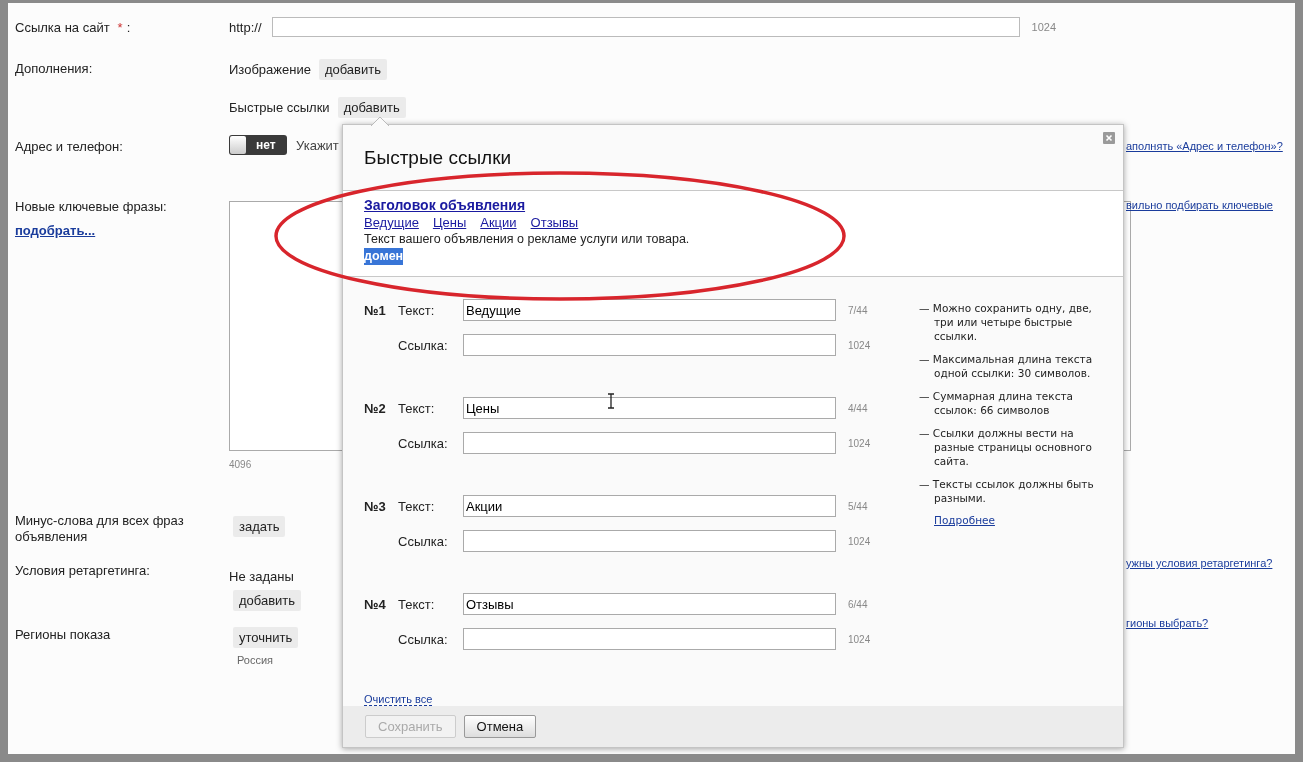 The height and width of the screenshot is (762, 1303). Describe the element at coordinates (391, 222) in the screenshot. I see `quick-link: Ведущие` at that location.